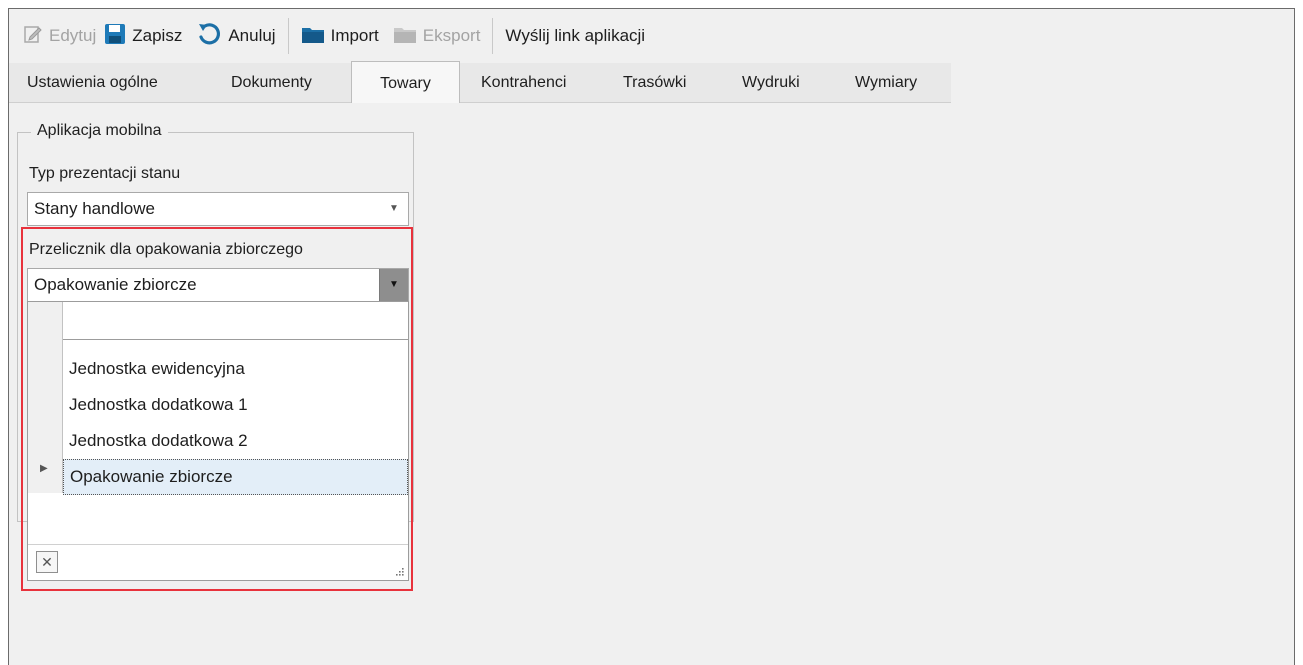 The width and height of the screenshot is (1303, 665). Describe the element at coordinates (99, 131) in the screenshot. I see `group-title: Aplikacja mobilna` at that location.